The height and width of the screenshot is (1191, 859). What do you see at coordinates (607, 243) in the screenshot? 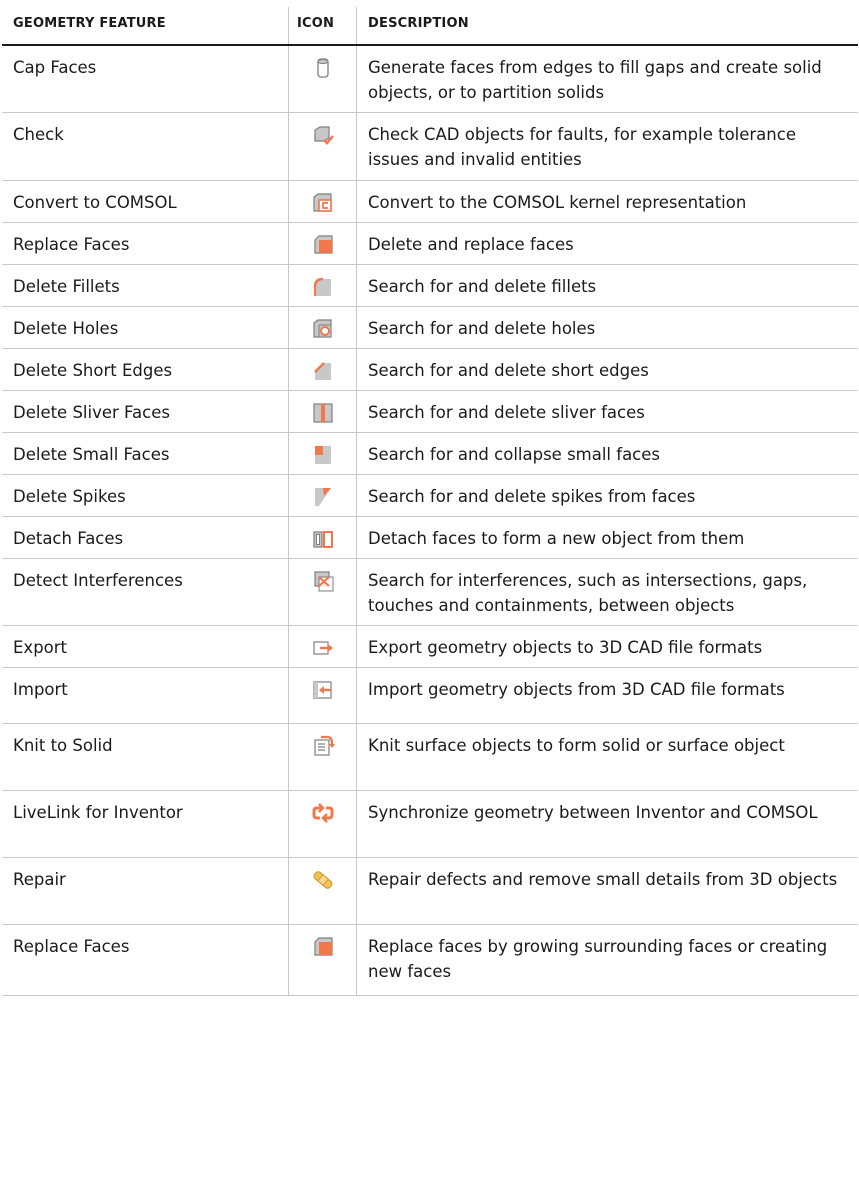
I see `feature-description: Delete and replace faces` at bounding box center [607, 243].